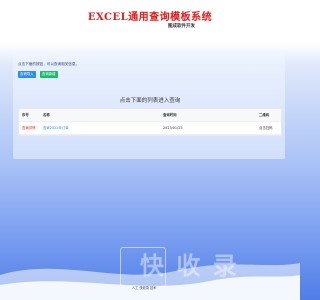 The image size is (320, 300). I want to click on header-bar: EXCEL通用查询模板系统 图成软件开发, so click(150, 19).